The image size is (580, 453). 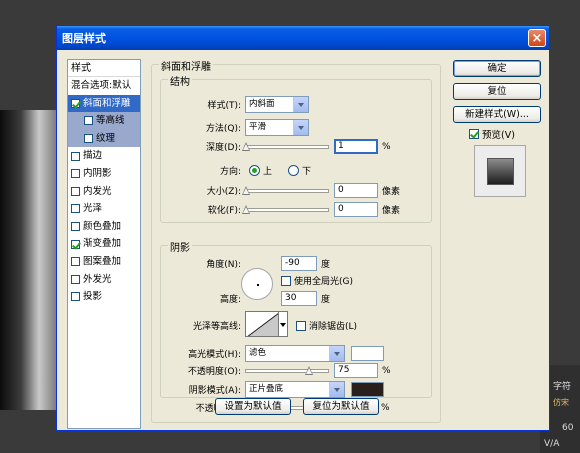 What do you see at coordinates (303, 38) in the screenshot?
I see `dialog-titlebar: 图层样式` at bounding box center [303, 38].